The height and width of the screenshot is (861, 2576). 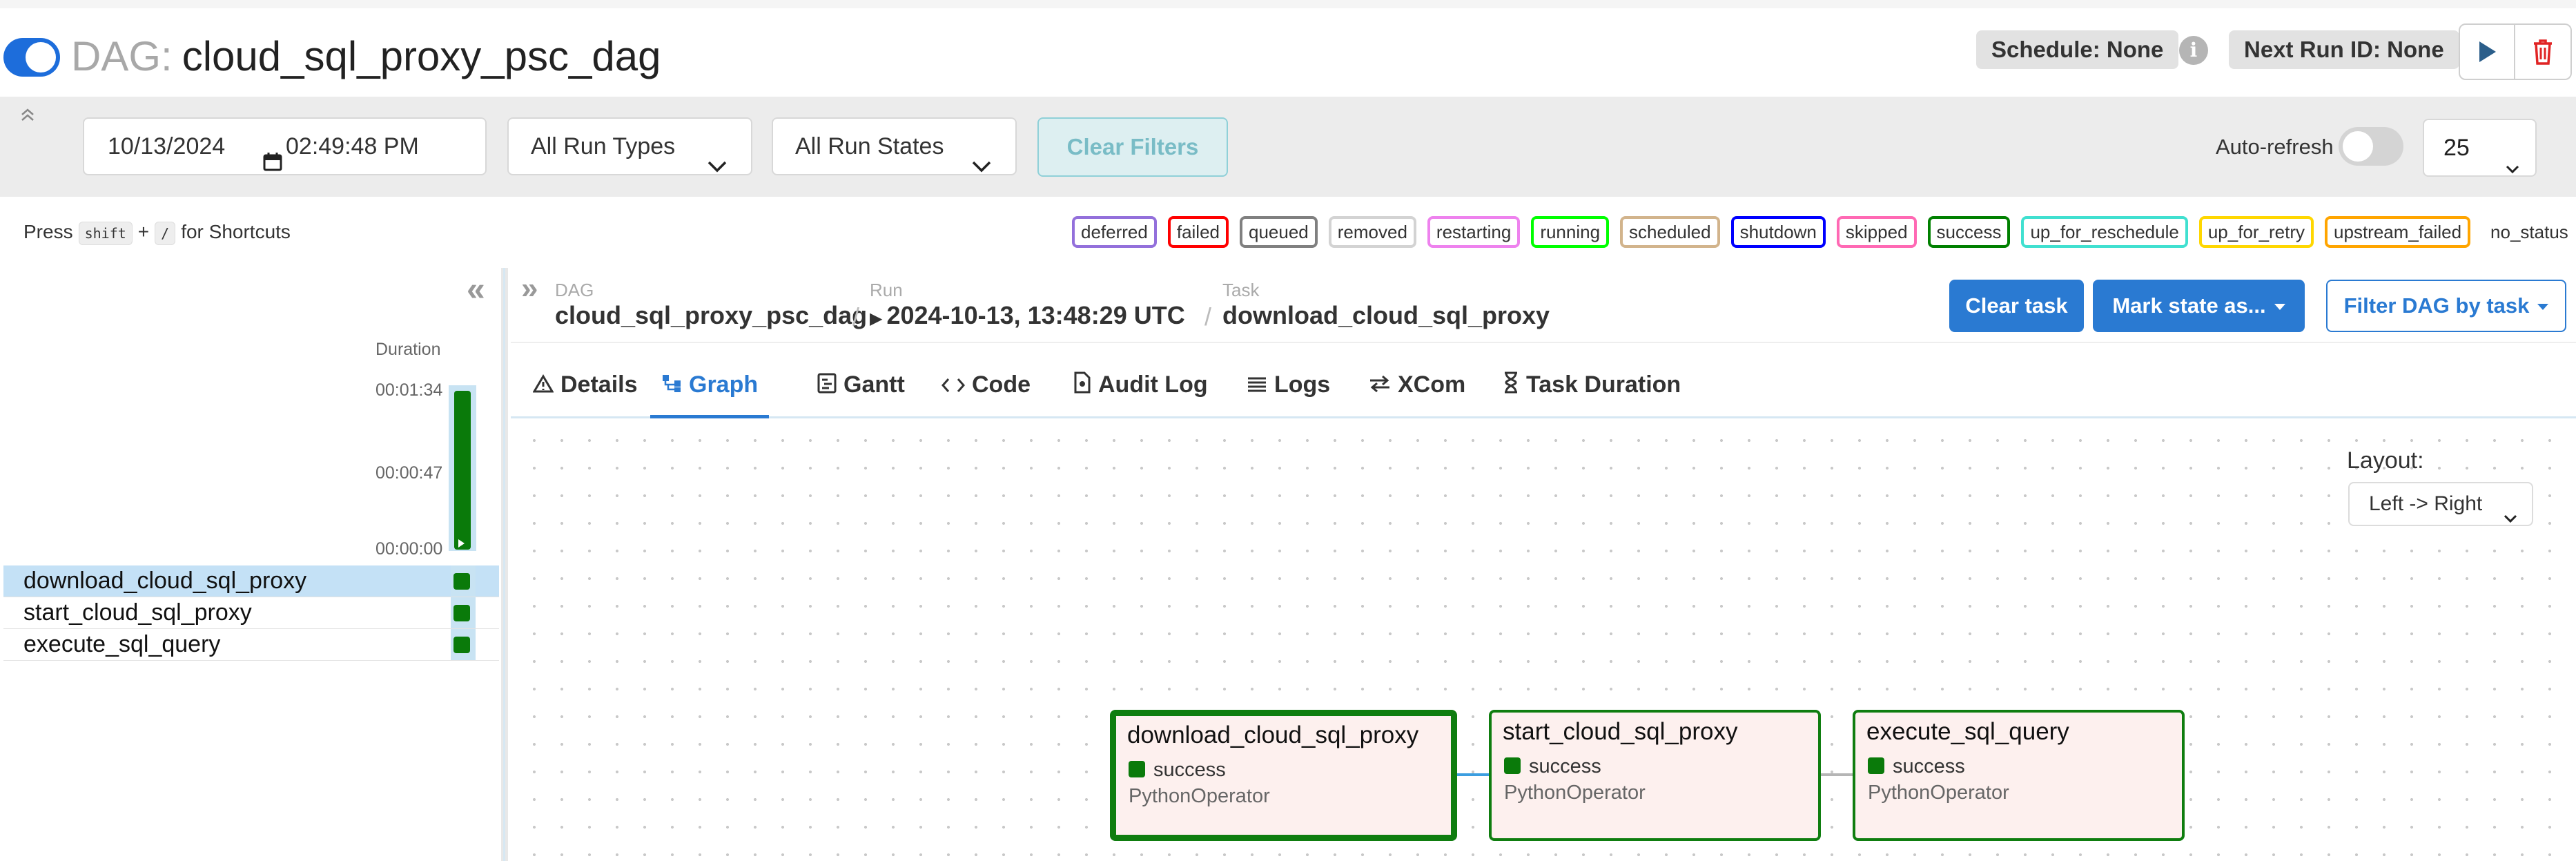 What do you see at coordinates (408, 349) in the screenshot?
I see `duration-label: Duration` at bounding box center [408, 349].